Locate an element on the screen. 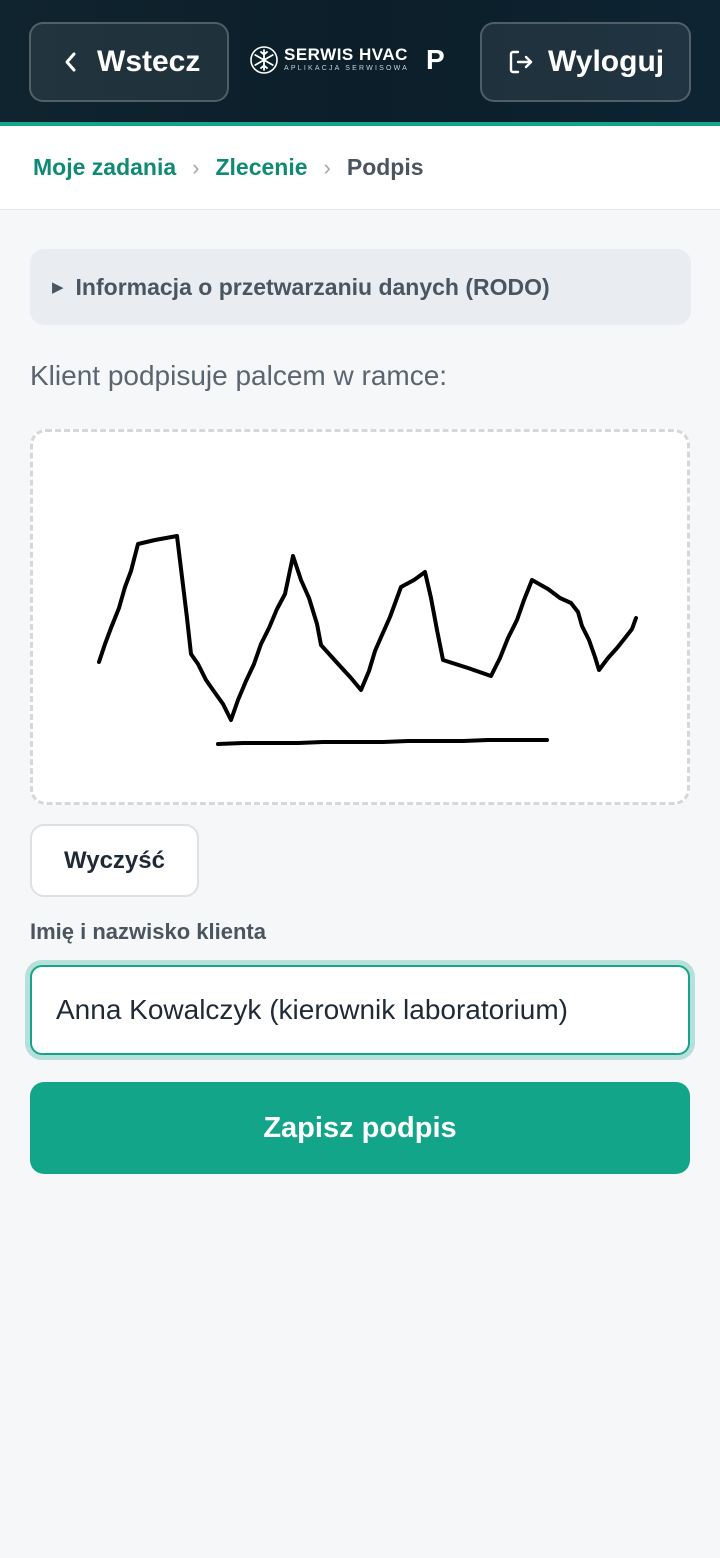  signature-instruction: Klient podpisuje palcem w ramce: is located at coordinates (239, 375).